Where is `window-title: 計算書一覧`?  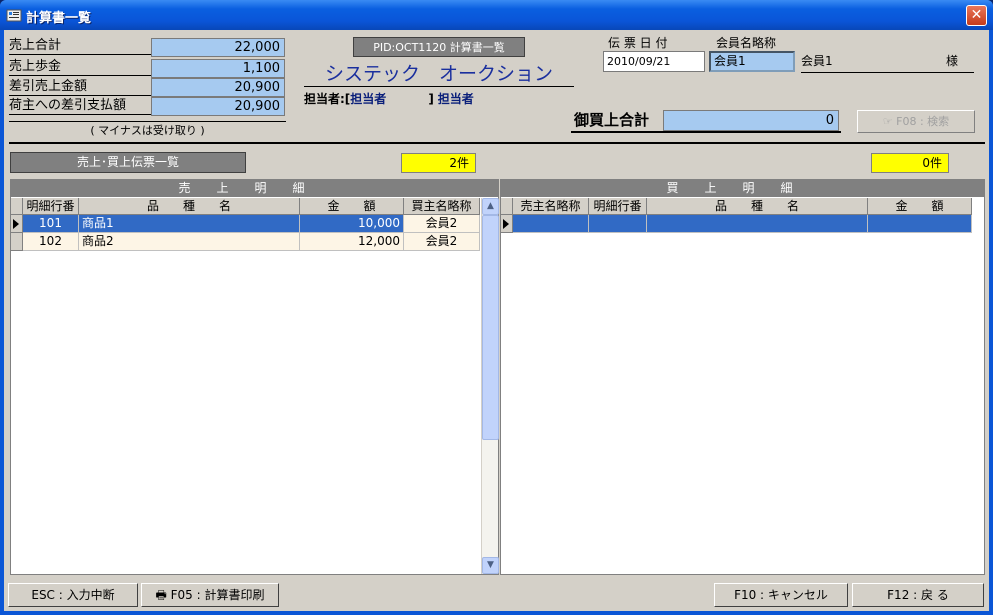 window-title: 計算書一覧 is located at coordinates (59, 18).